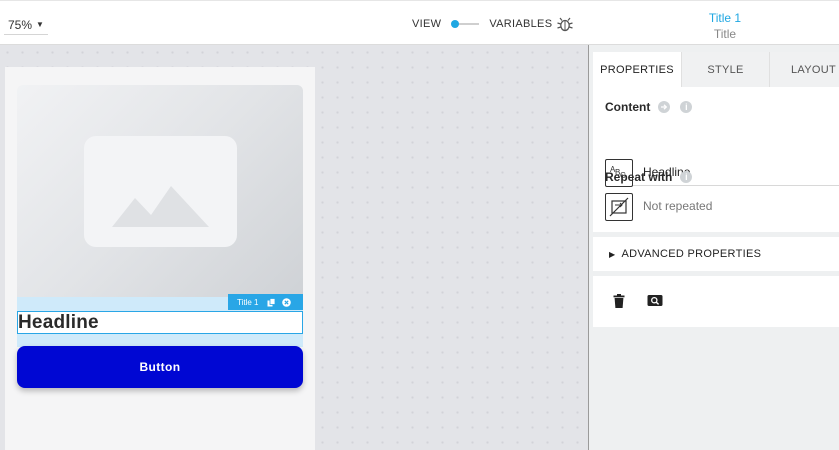 The height and width of the screenshot is (450, 839). What do you see at coordinates (465, 24) in the screenshot?
I see `view-switch` at bounding box center [465, 24].